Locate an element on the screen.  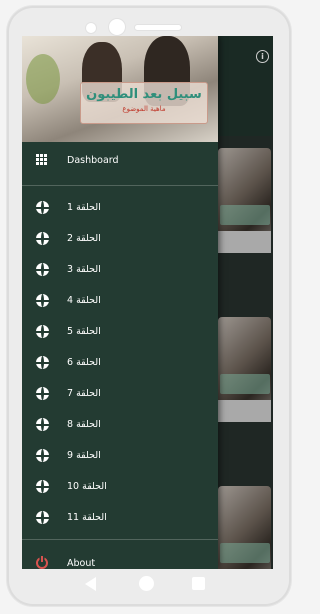
grid-icon is located at coordinates (42, 160).